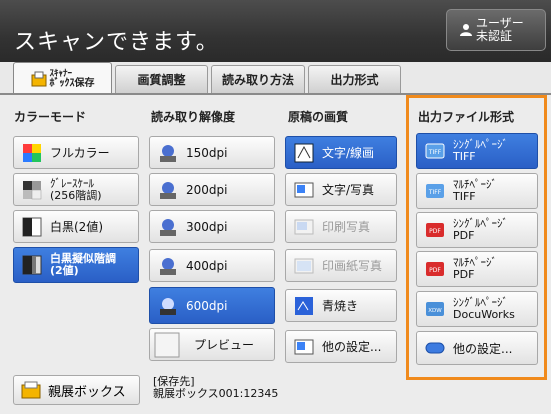 The image size is (551, 414). What do you see at coordinates (318, 117) in the screenshot?
I see `original-type-heading: 原稿の画質` at bounding box center [318, 117].